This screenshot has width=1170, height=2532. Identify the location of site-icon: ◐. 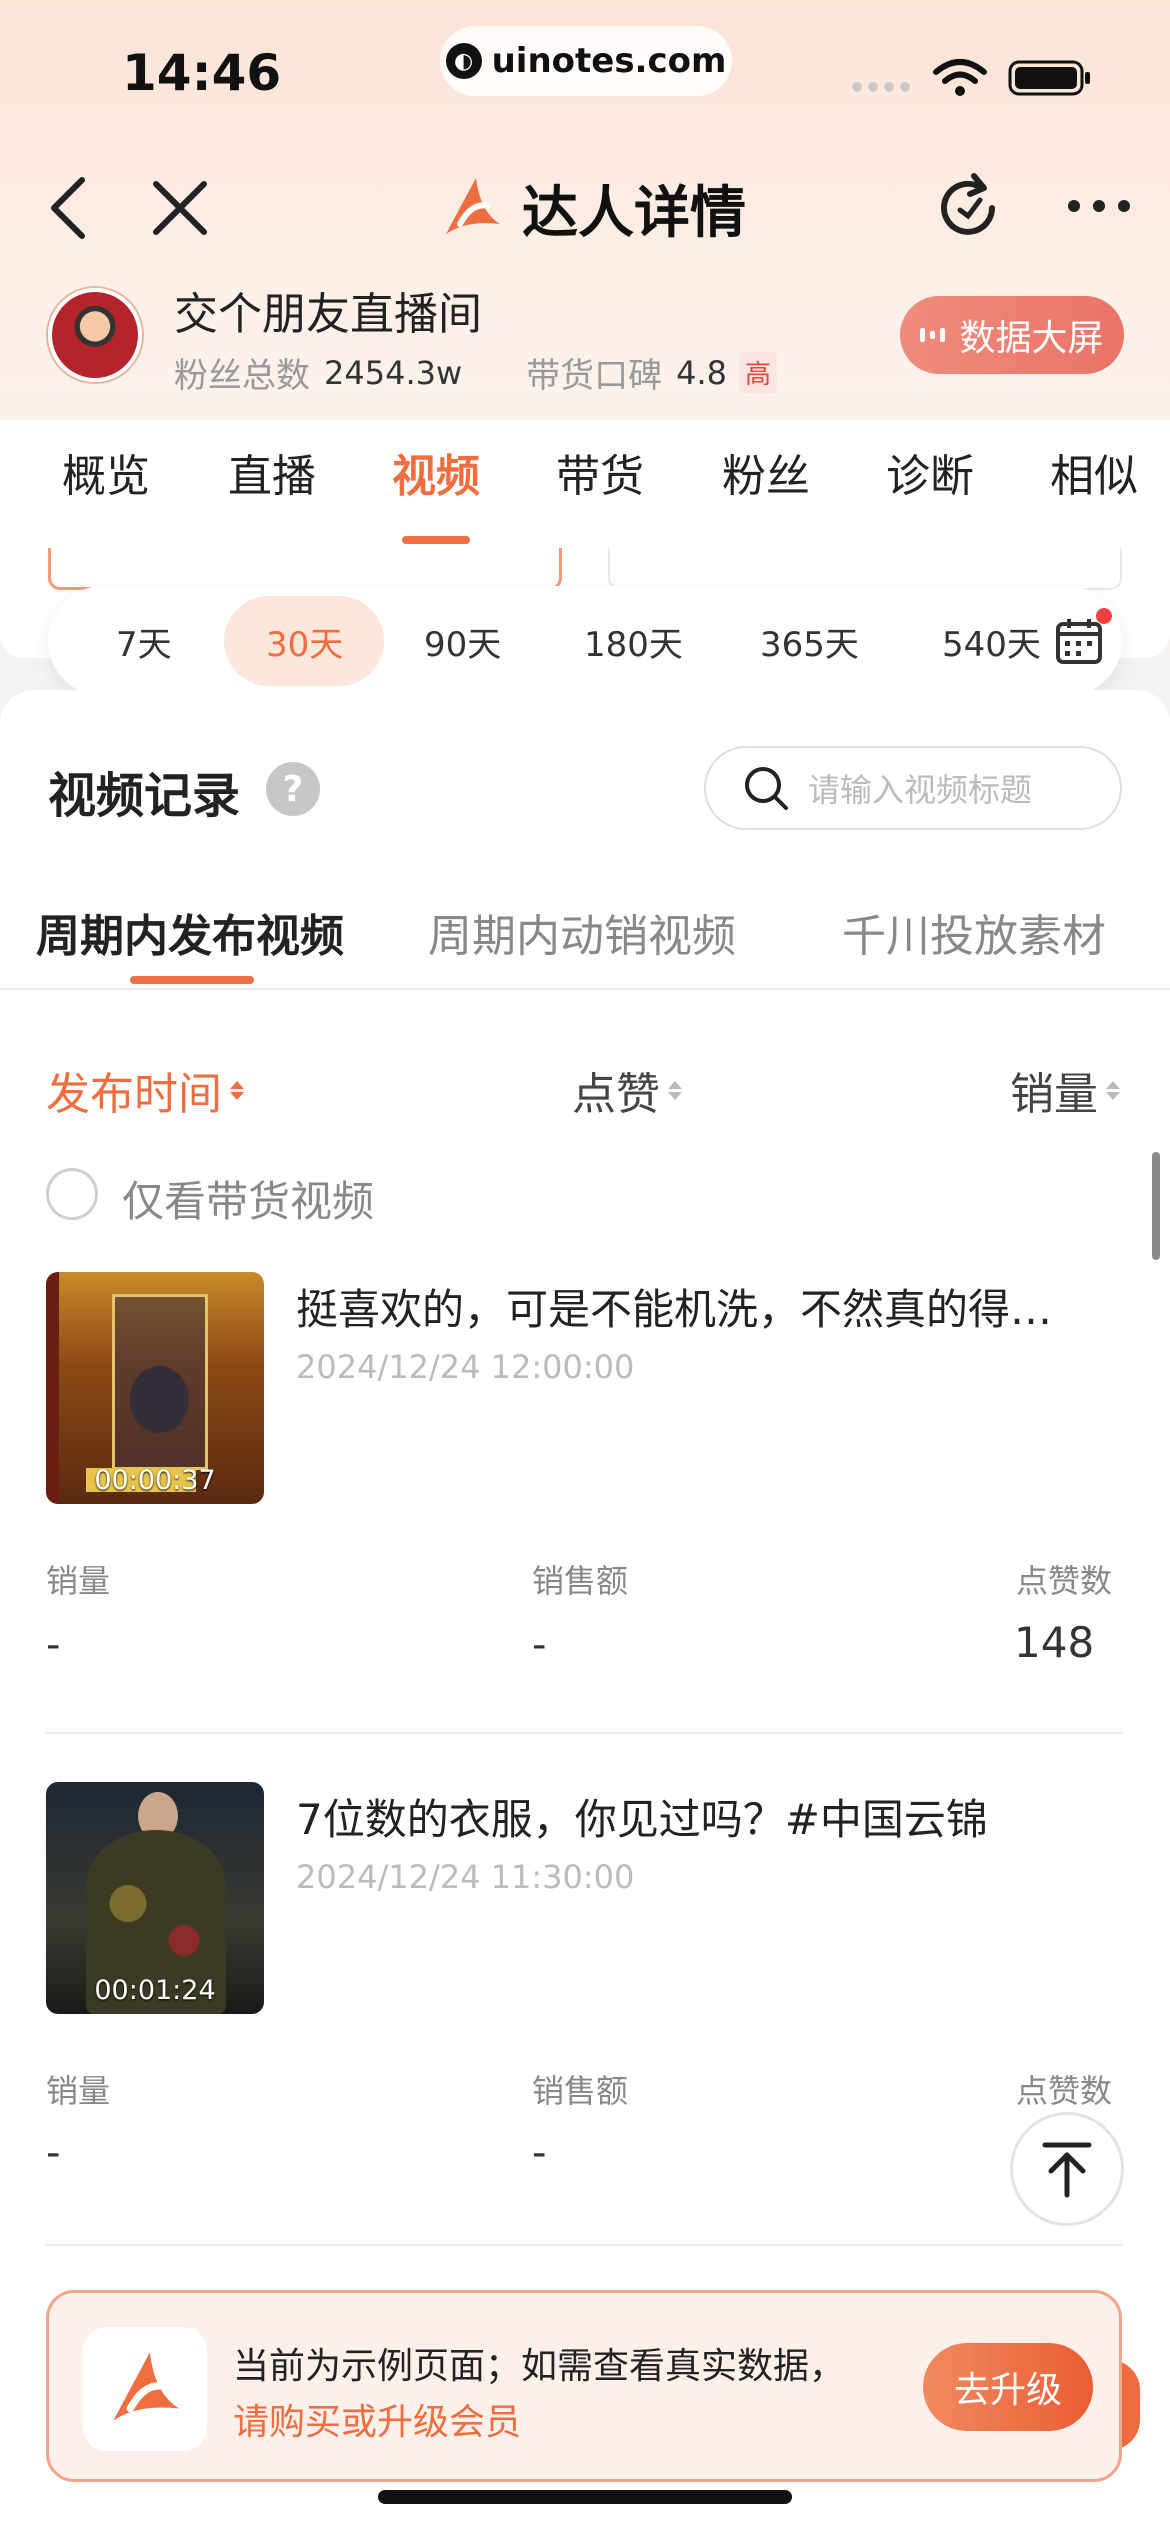
(463, 61).